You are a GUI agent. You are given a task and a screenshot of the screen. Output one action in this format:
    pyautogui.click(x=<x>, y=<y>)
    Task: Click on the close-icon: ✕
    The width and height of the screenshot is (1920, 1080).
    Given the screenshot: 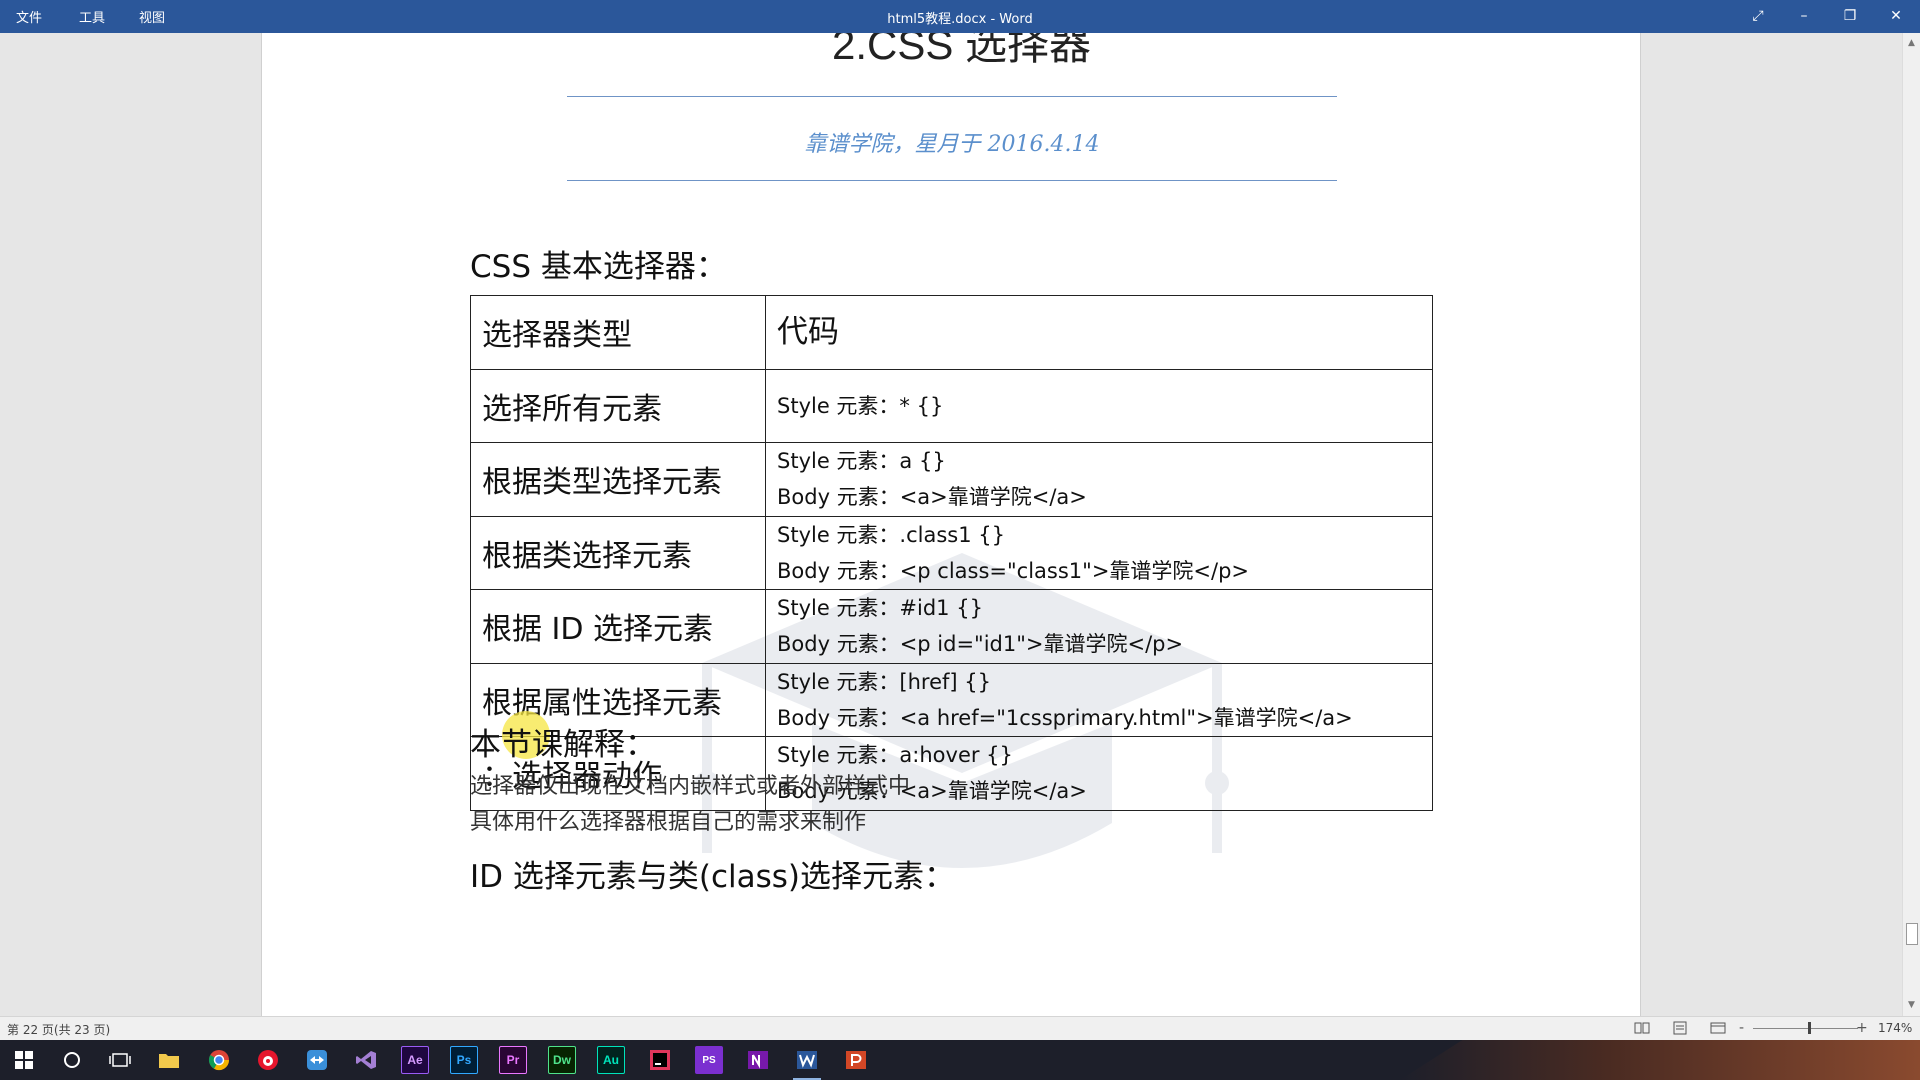 What is the action you would take?
    pyautogui.click(x=1896, y=16)
    